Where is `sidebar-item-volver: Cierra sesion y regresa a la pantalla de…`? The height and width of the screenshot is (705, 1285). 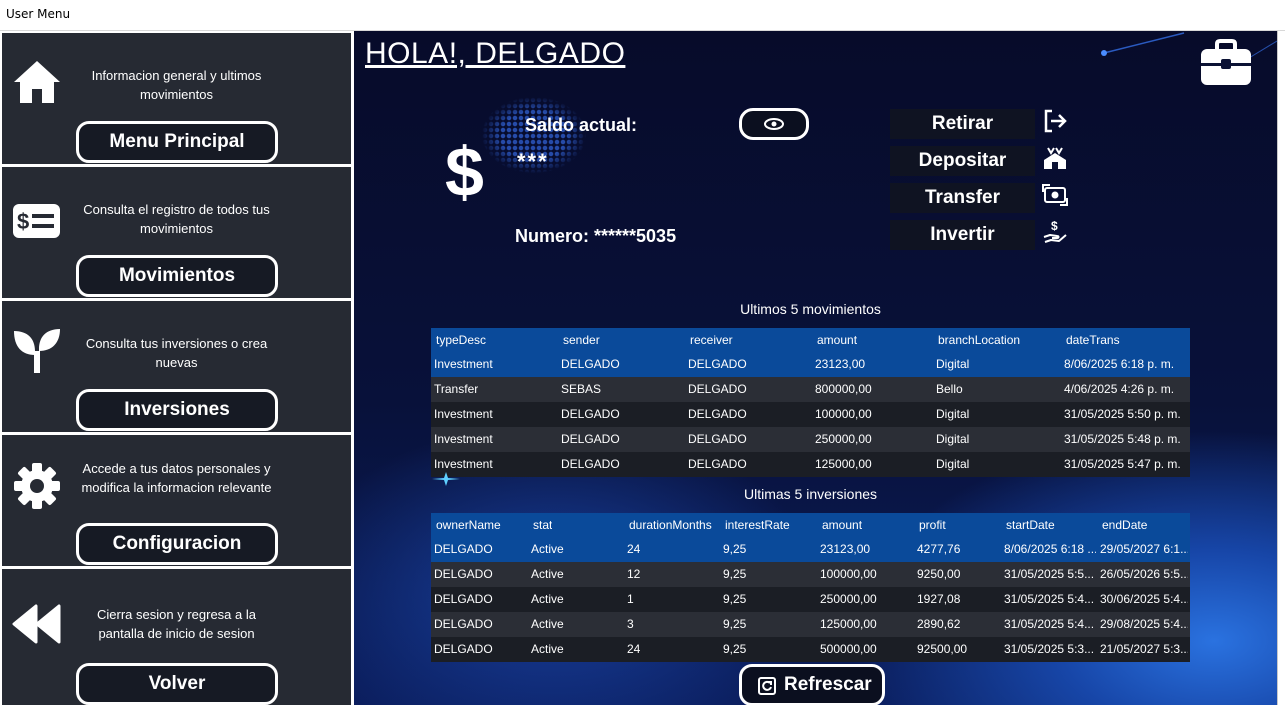
sidebar-item-volver: Cierra sesion y regresa a la pantalla de… is located at coordinates (176, 637).